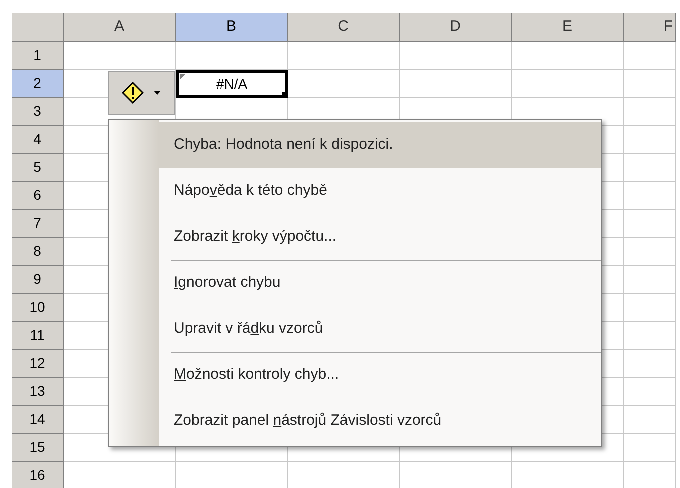 Image resolution: width=680 pixels, height=488 pixels. I want to click on row-header: 7, so click(38, 224).